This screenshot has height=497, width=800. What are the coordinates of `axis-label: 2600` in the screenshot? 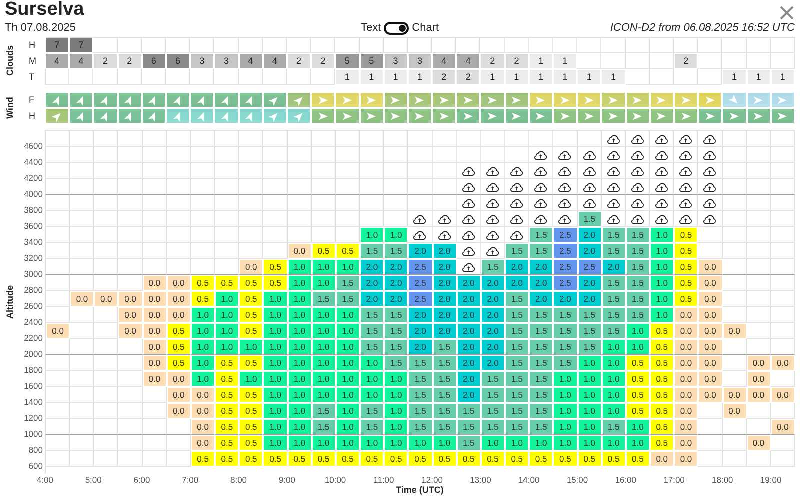 It's located at (33, 306).